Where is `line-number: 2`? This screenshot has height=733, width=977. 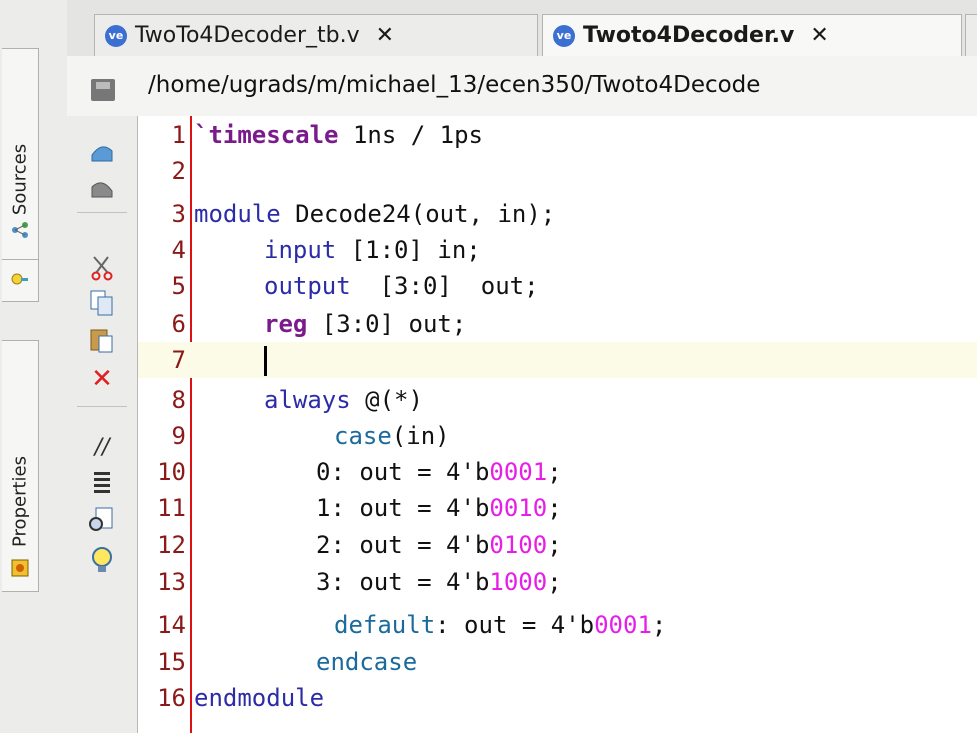 line-number: 2 is located at coordinates (178, 171).